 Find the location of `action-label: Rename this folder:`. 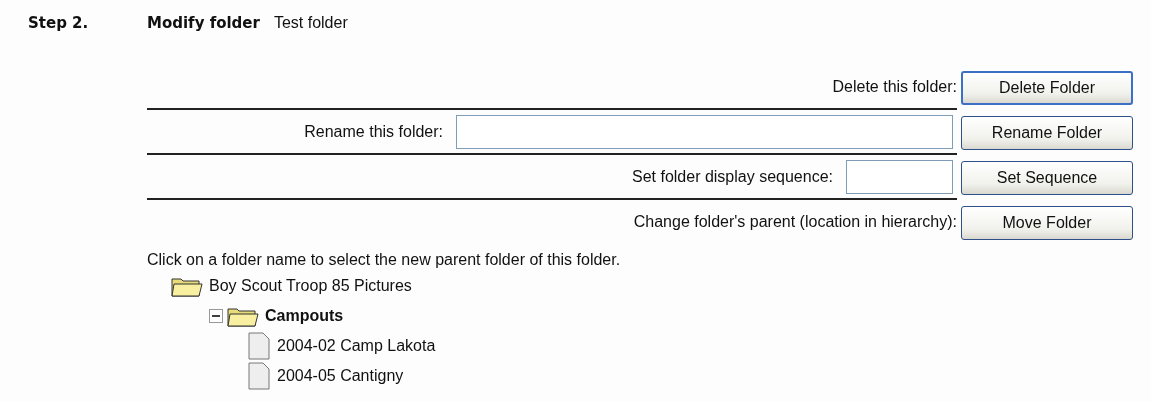

action-label: Rename this folder: is located at coordinates (373, 131).